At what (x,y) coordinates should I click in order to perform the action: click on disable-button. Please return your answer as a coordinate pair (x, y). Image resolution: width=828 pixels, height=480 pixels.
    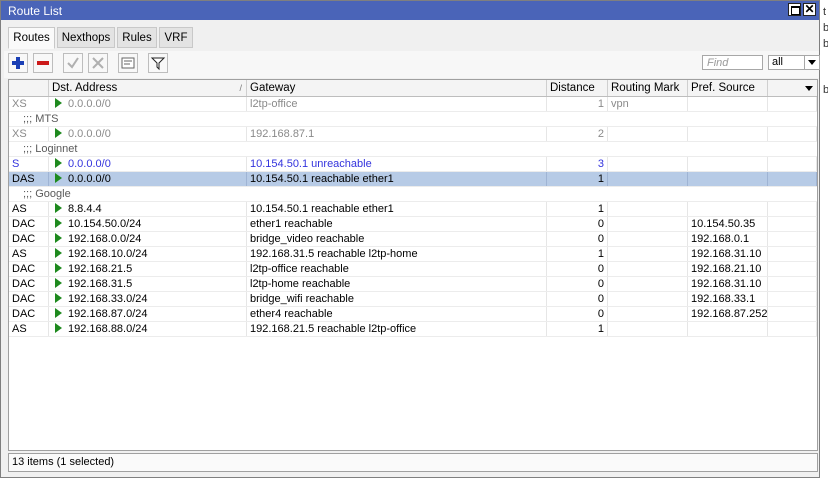
    Looking at the image, I should click on (98, 63).